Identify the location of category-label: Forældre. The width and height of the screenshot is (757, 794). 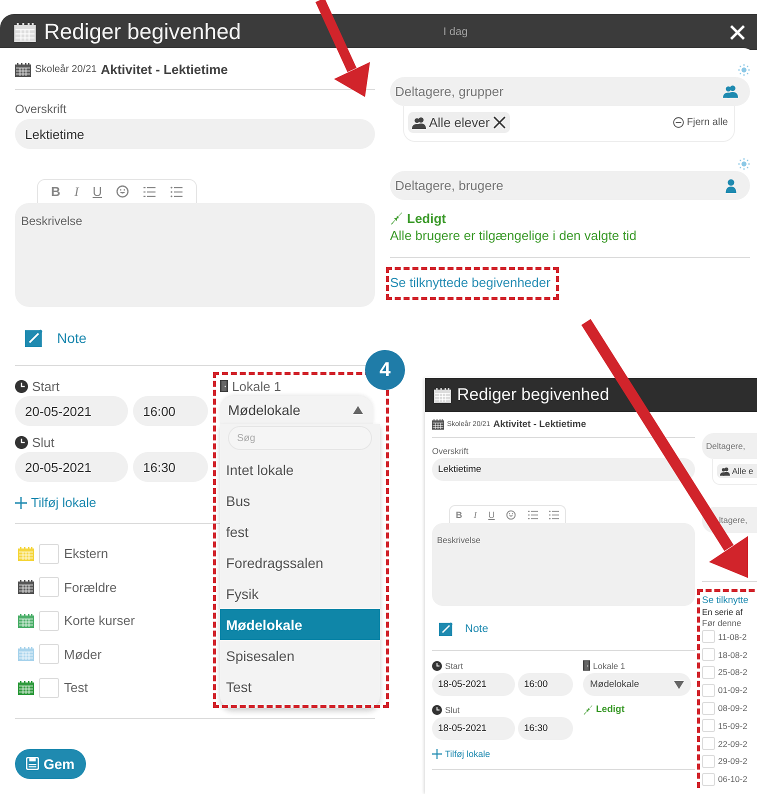
(90, 587).